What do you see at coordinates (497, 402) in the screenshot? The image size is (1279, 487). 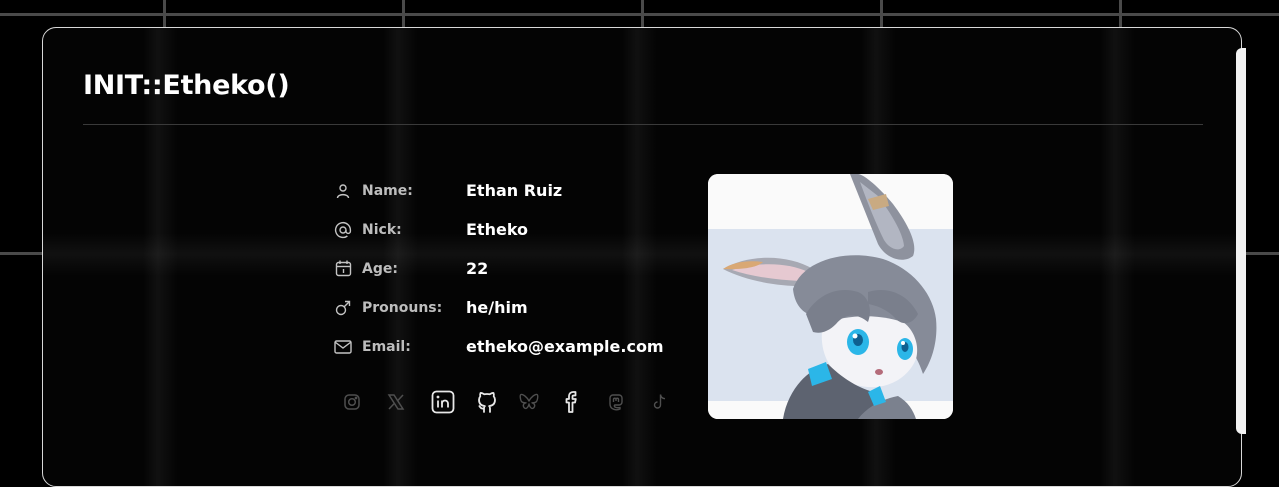 I see `github-icon` at bounding box center [497, 402].